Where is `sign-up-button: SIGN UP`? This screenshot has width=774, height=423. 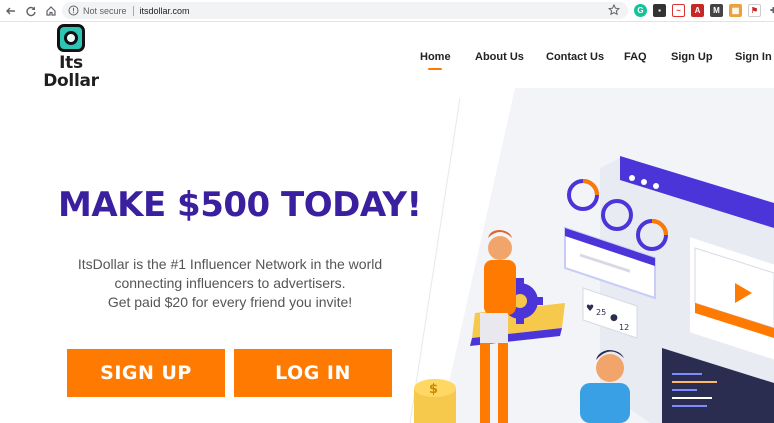
sign-up-button: SIGN UP is located at coordinates (146, 373).